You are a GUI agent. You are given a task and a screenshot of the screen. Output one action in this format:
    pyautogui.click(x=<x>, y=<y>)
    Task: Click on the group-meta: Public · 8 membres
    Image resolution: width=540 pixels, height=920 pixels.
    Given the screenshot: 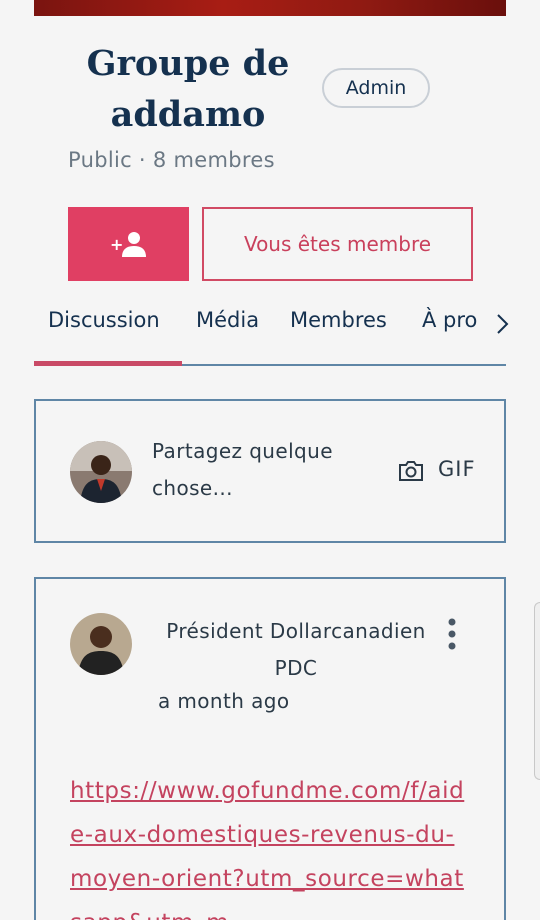 What is the action you would take?
    pyautogui.click(x=171, y=160)
    